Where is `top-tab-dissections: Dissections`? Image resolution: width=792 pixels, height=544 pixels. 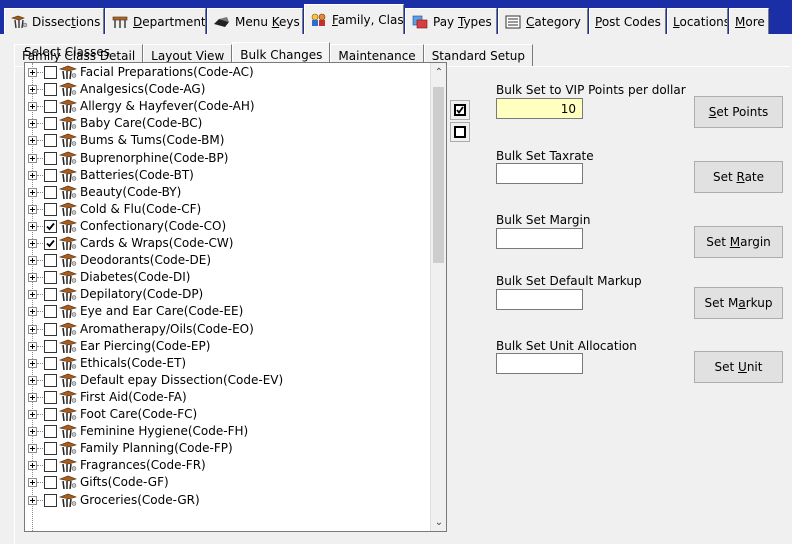
top-tab-dissections: Dissections is located at coordinates (54, 21).